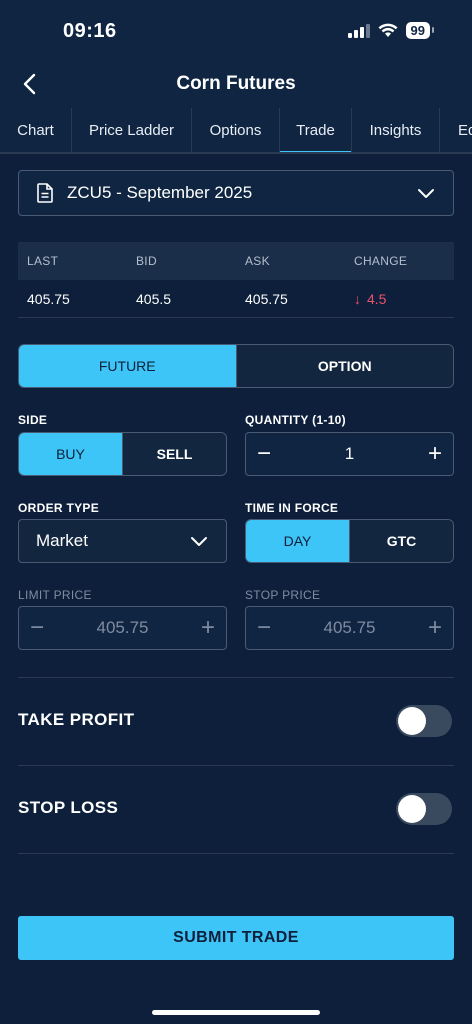  I want to click on arrow-down-icon: ↓, so click(357, 298).